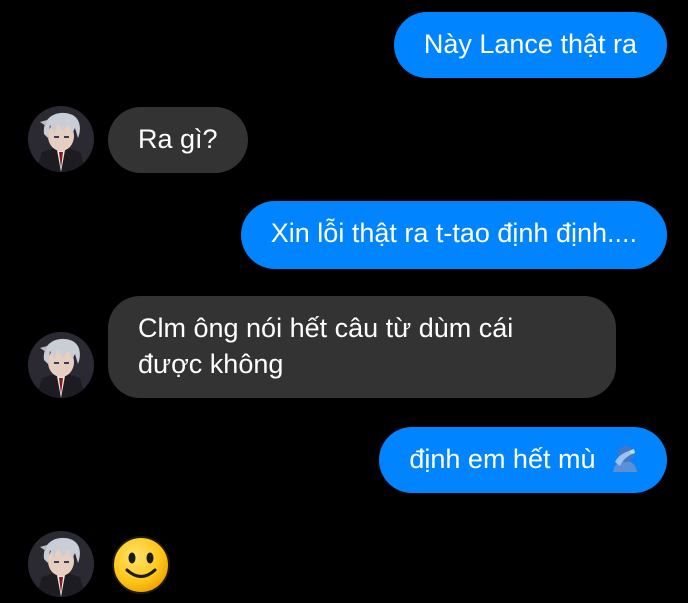 The width and height of the screenshot is (688, 603). I want to click on message-text-line-2: được không, so click(211, 364).